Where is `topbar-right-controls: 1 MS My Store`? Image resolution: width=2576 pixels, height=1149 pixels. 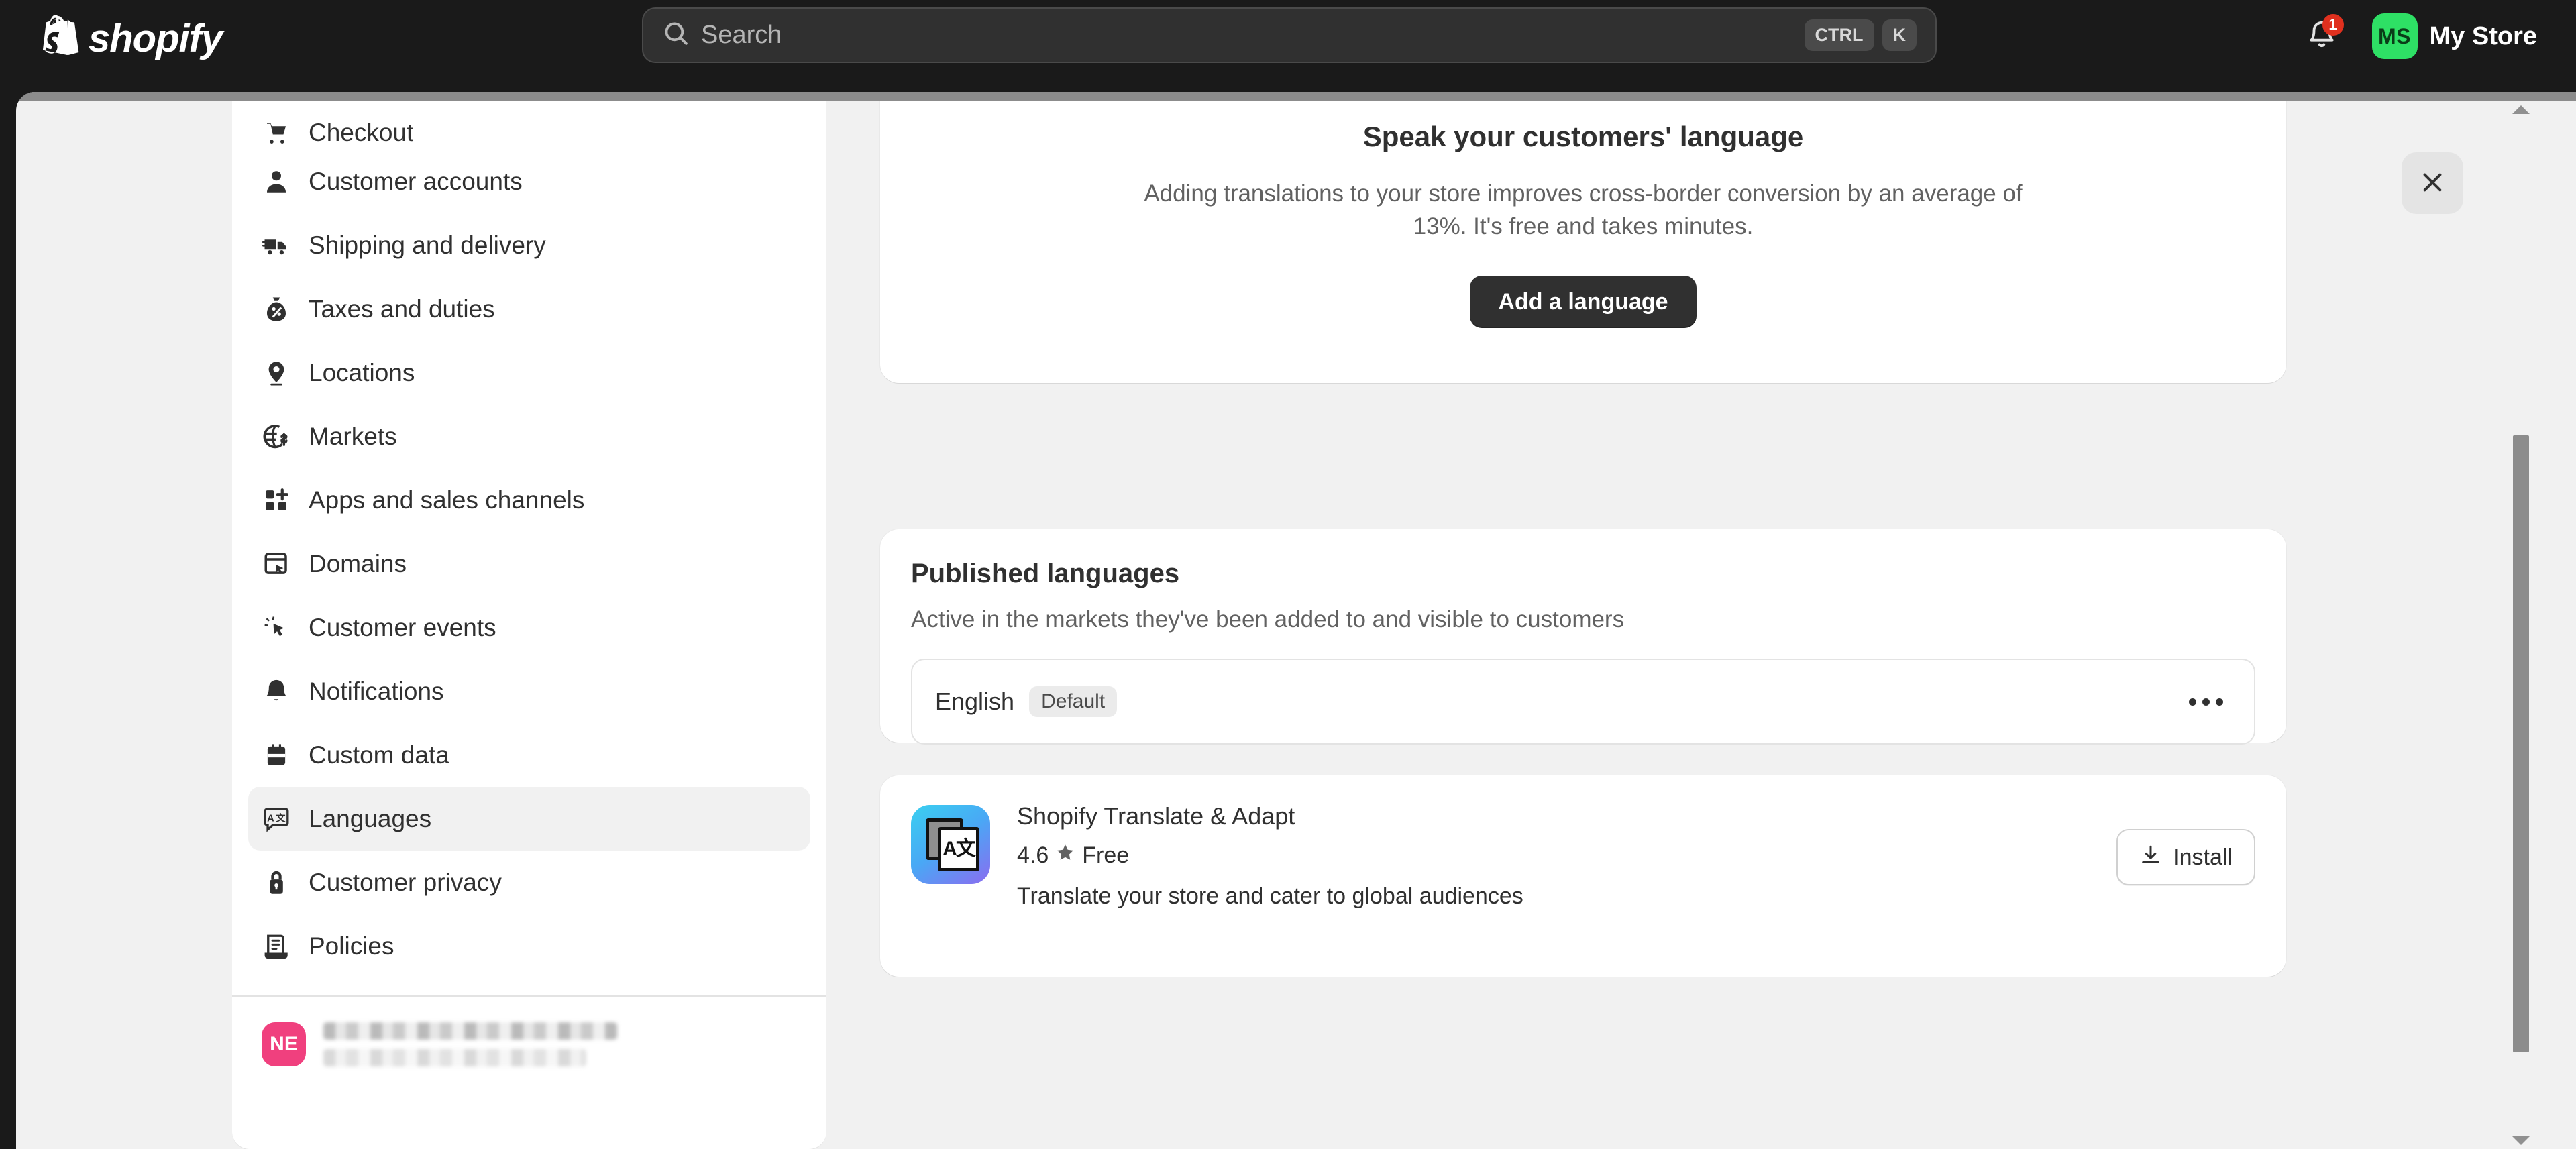 topbar-right-controls: 1 MS My Store is located at coordinates (2421, 36).